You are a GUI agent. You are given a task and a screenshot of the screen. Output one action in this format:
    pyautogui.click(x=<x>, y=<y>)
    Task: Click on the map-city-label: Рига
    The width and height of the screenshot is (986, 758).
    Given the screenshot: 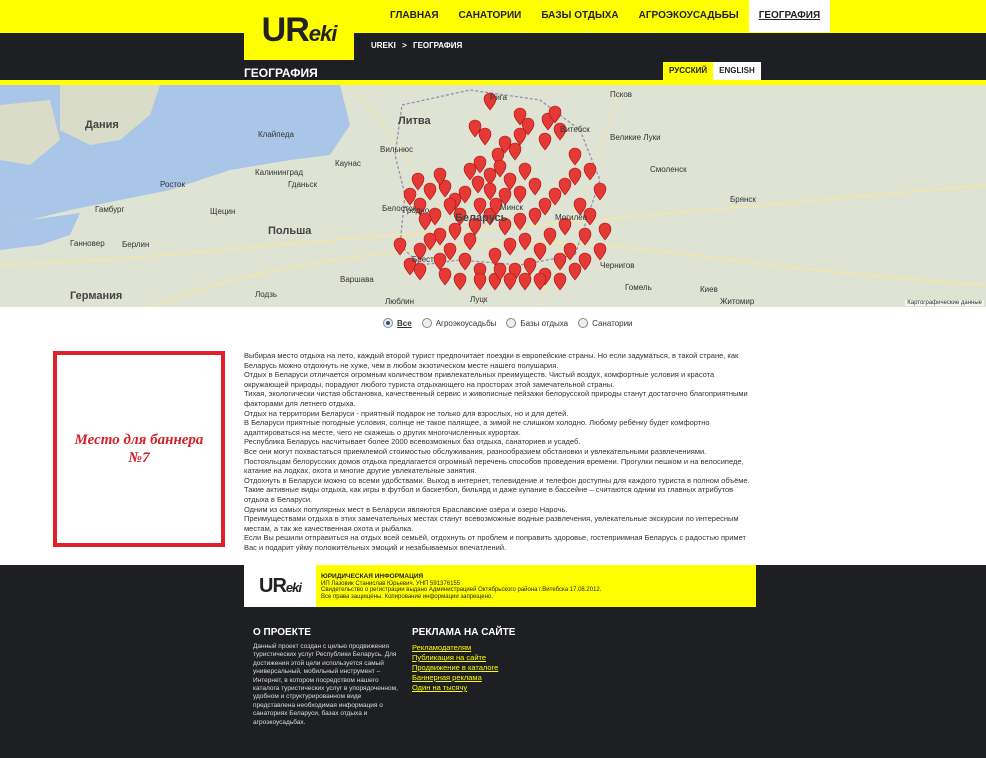 What is the action you would take?
    pyautogui.click(x=498, y=97)
    